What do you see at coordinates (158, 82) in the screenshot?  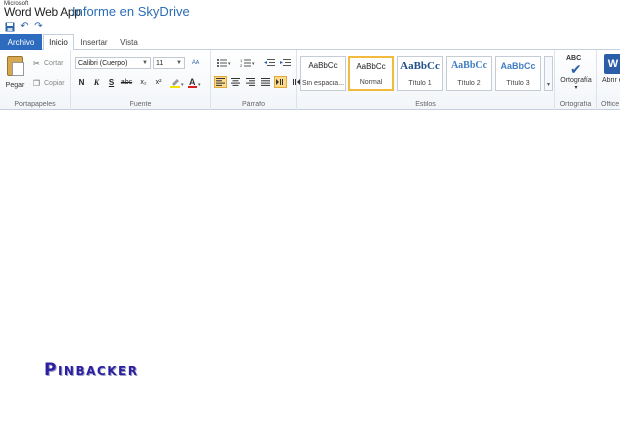 I see `superscript-button: x²` at bounding box center [158, 82].